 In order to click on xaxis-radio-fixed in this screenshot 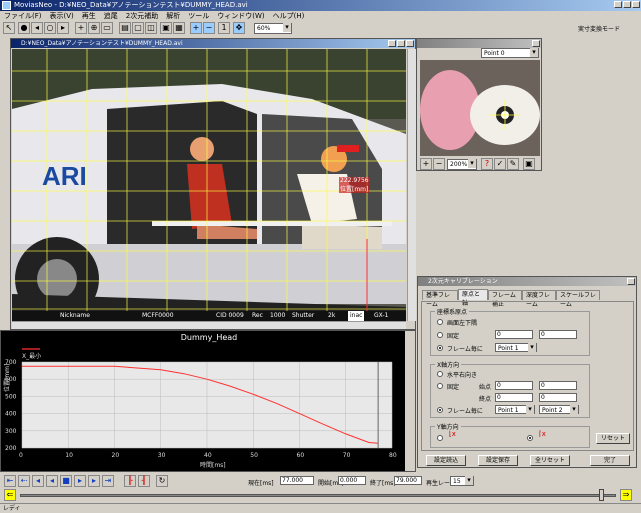, I will do `click(440, 386)`.